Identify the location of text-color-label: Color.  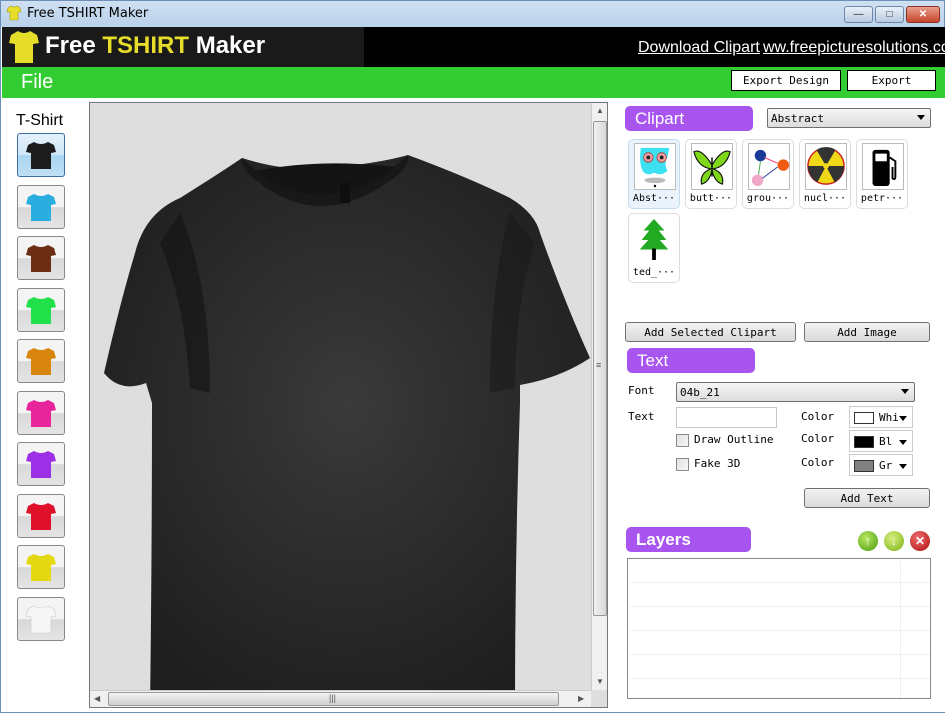
(818, 416).